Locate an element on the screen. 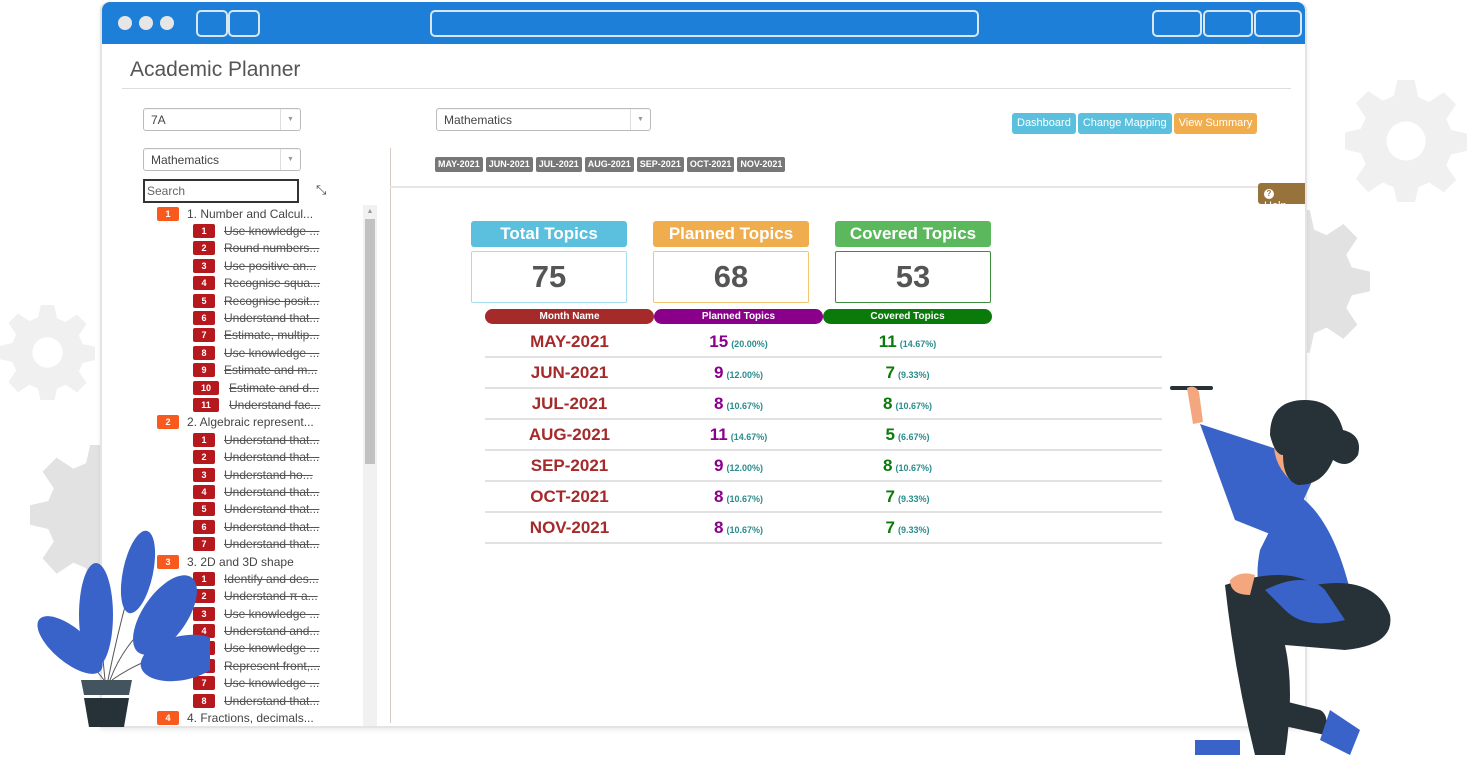 Image resolution: width=1468 pixels, height=759 pixels. table-row: MAY-2021 15 (20.00%) 11 (14.67%) is located at coordinates (823, 342).